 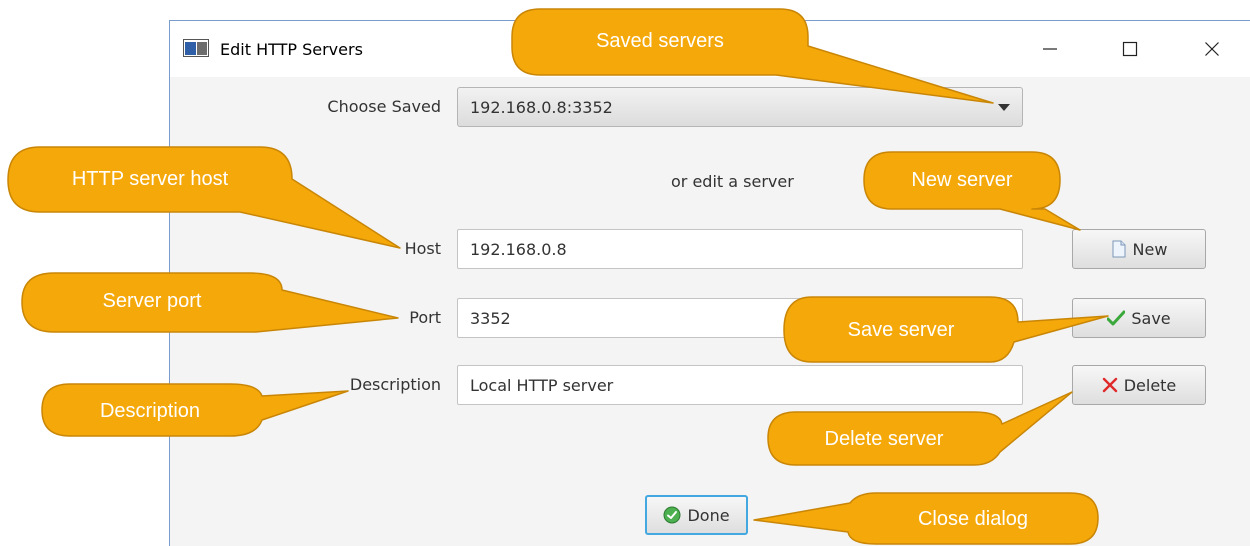 What do you see at coordinates (1150, 385) in the screenshot?
I see `delete-button-label: Delete` at bounding box center [1150, 385].